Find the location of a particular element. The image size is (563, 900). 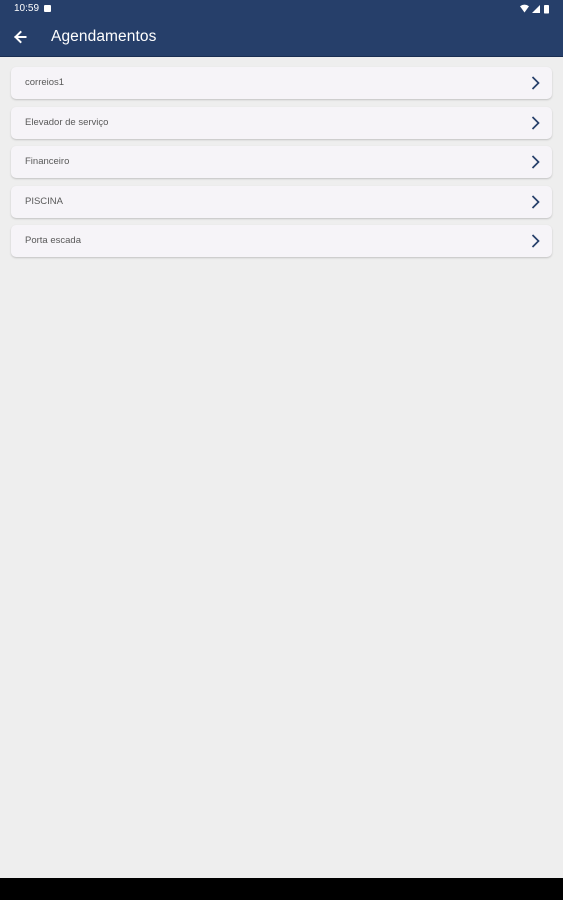

list-item-label: Elevador de serviço is located at coordinates (67, 122).